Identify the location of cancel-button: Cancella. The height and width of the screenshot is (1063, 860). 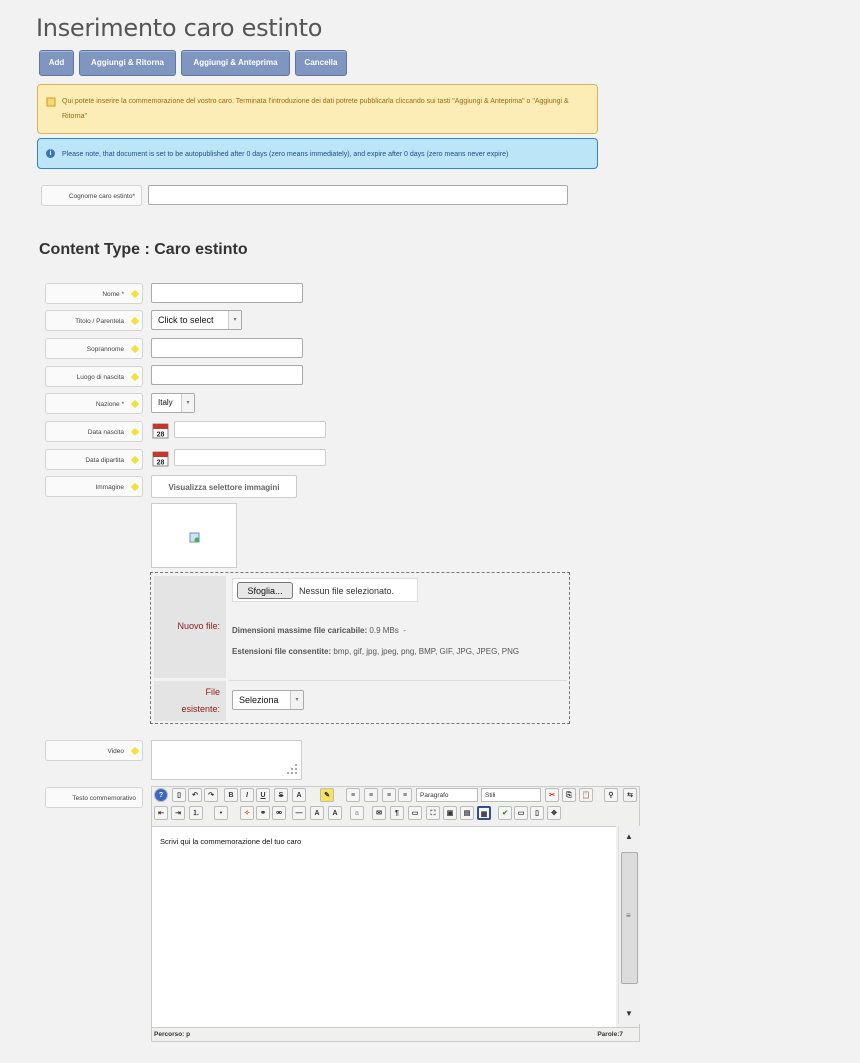
(321, 63).